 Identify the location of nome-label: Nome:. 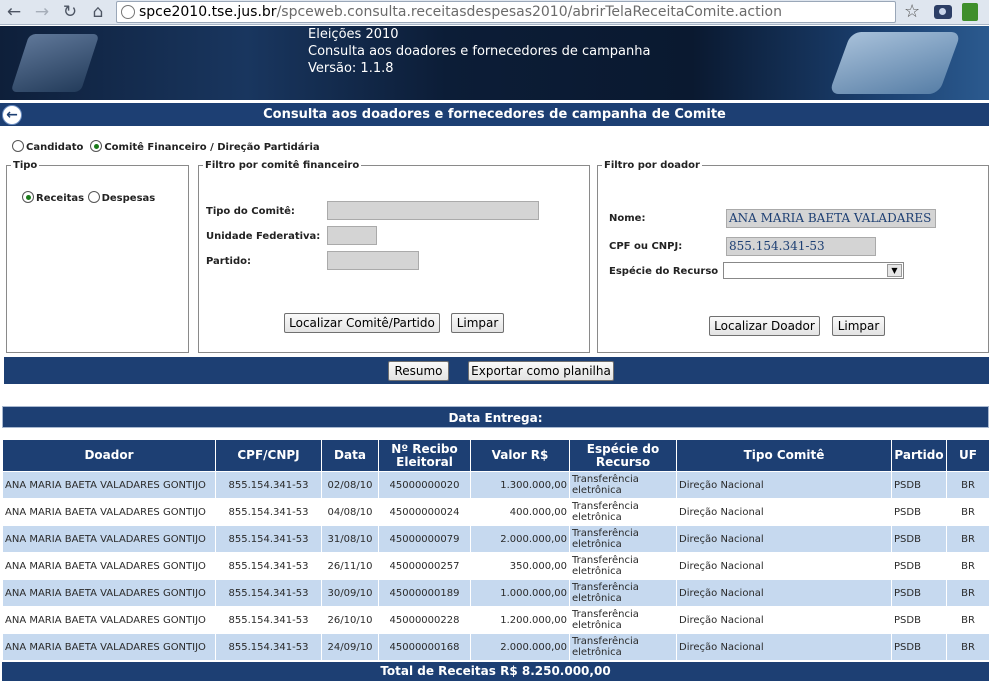
(627, 218).